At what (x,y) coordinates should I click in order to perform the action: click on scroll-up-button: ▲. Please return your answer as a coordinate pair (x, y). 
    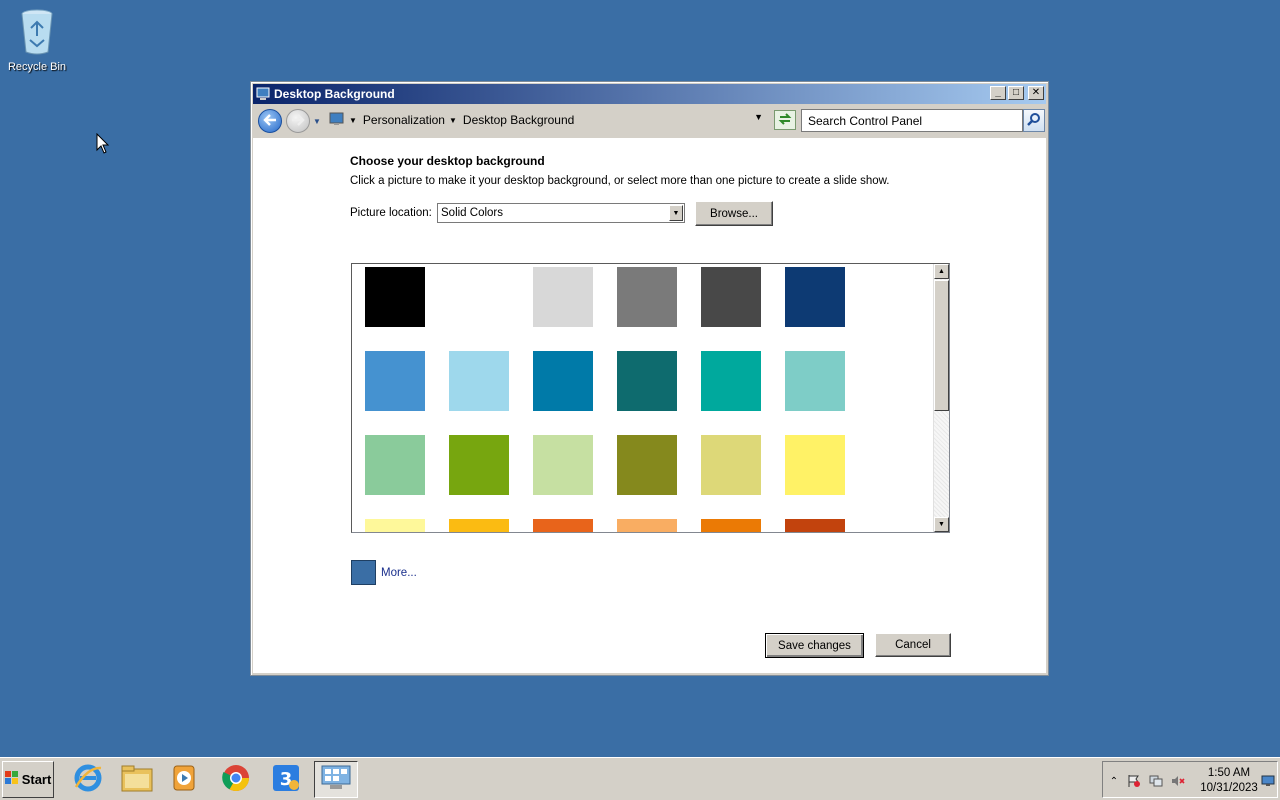
    Looking at the image, I should click on (941, 271).